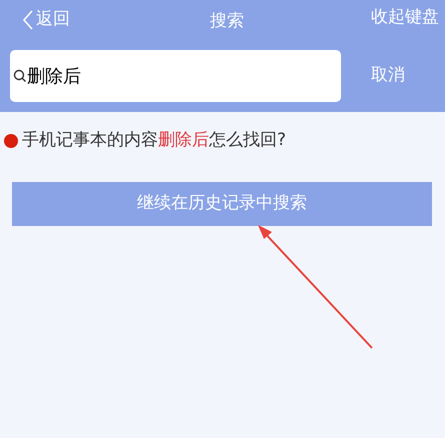 The image size is (445, 438). I want to click on page-title: 搜索, so click(227, 21).